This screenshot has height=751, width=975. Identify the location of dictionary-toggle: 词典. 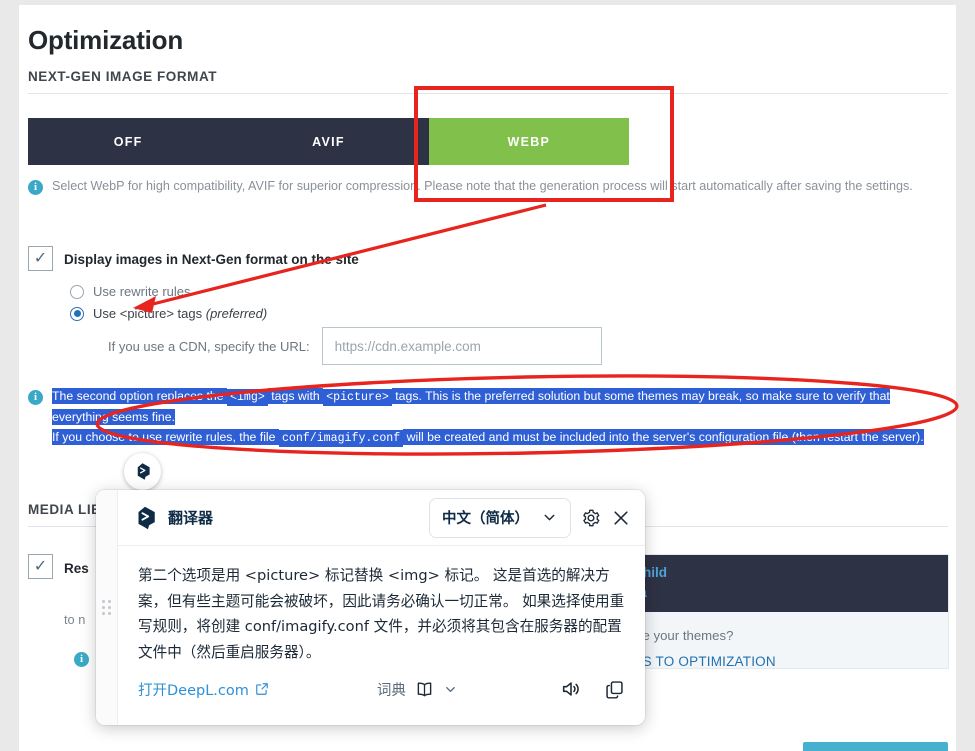
(417, 689).